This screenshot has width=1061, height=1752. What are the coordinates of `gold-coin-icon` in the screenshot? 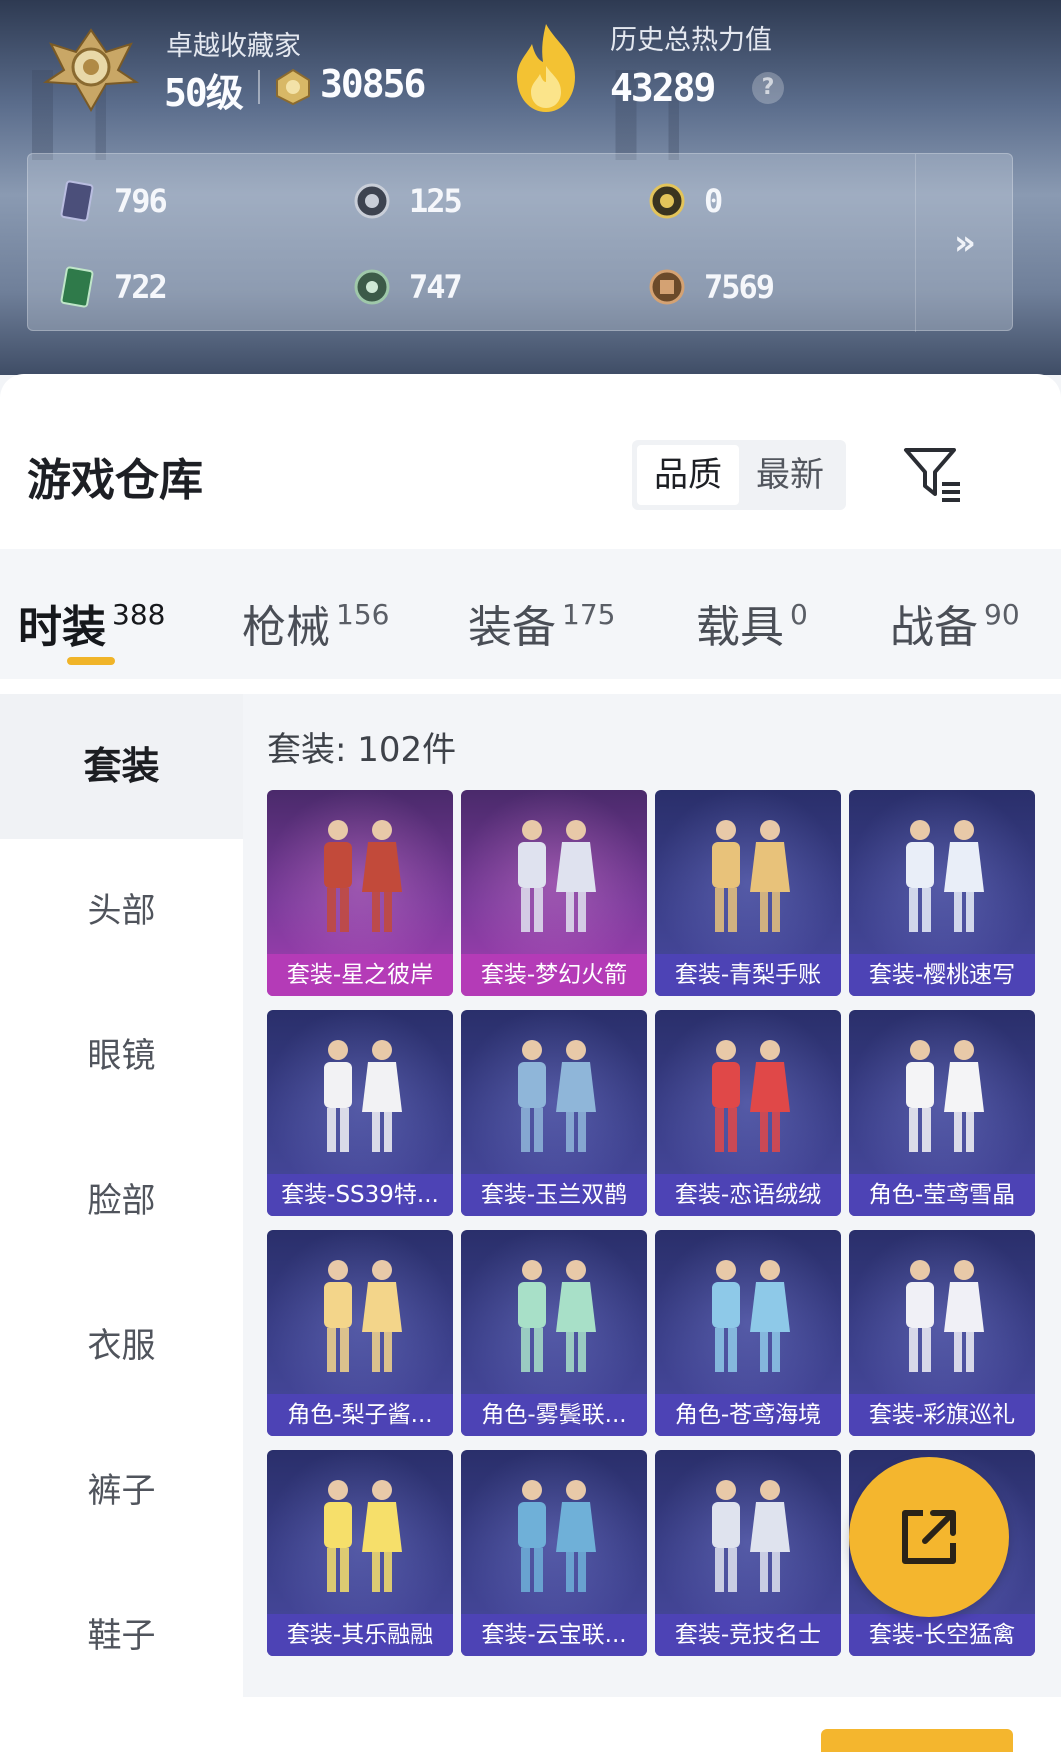 It's located at (667, 201).